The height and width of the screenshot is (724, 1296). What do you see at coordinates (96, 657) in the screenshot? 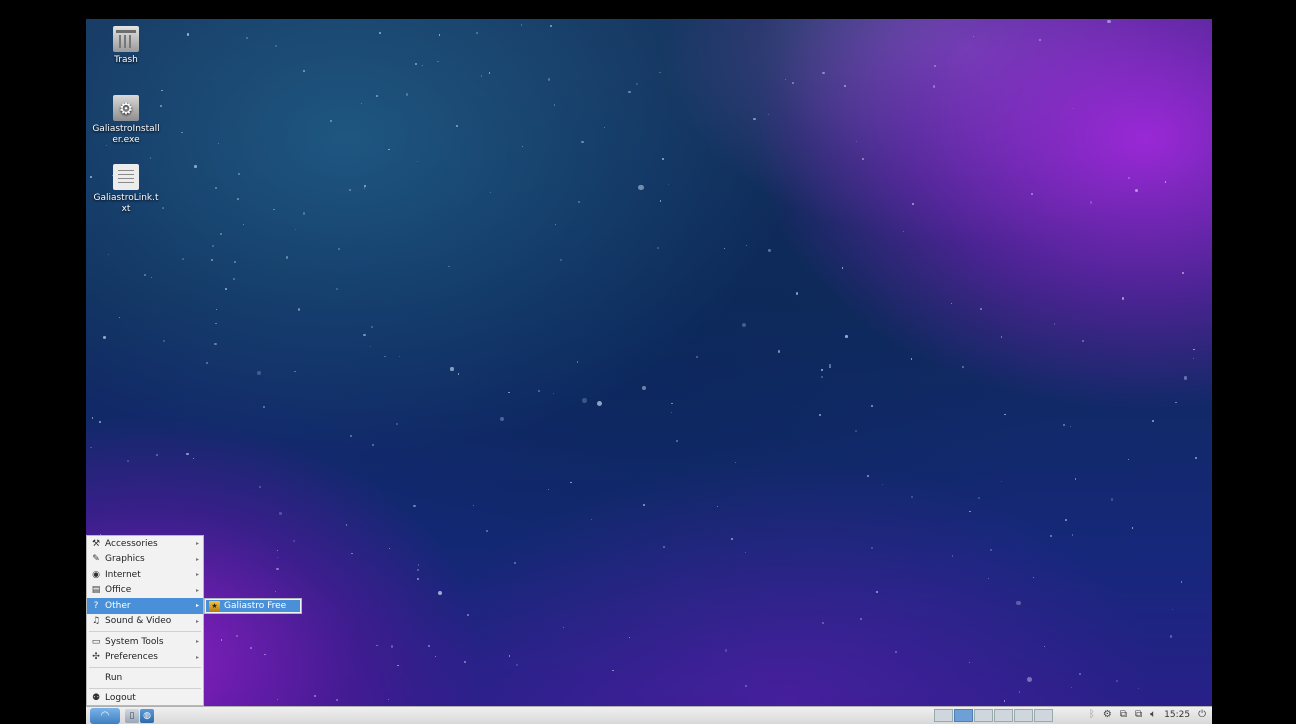
I see `preferences-icon: ✣` at bounding box center [96, 657].